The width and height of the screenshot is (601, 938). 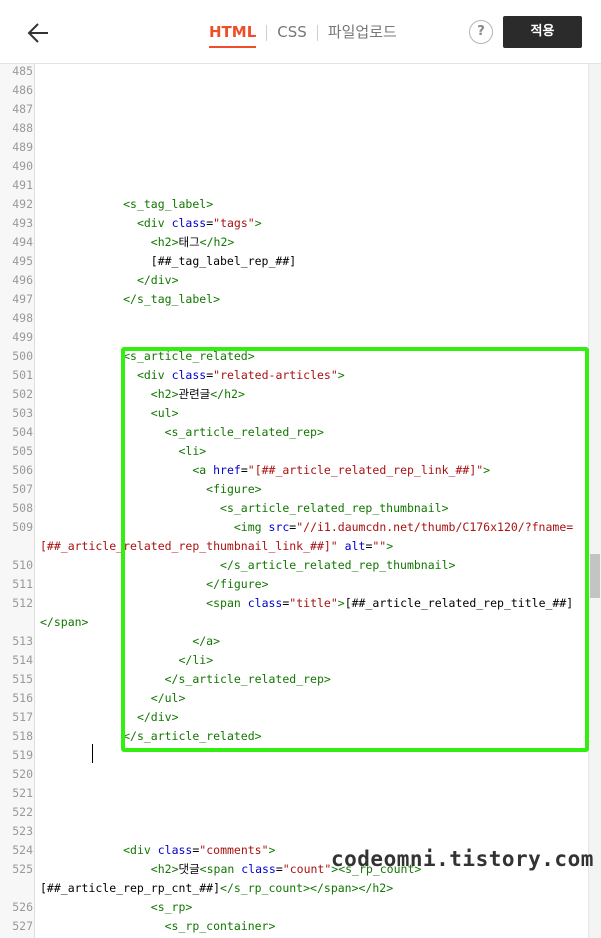 I want to click on line-code: <s_rp>, so click(x=171, y=907).